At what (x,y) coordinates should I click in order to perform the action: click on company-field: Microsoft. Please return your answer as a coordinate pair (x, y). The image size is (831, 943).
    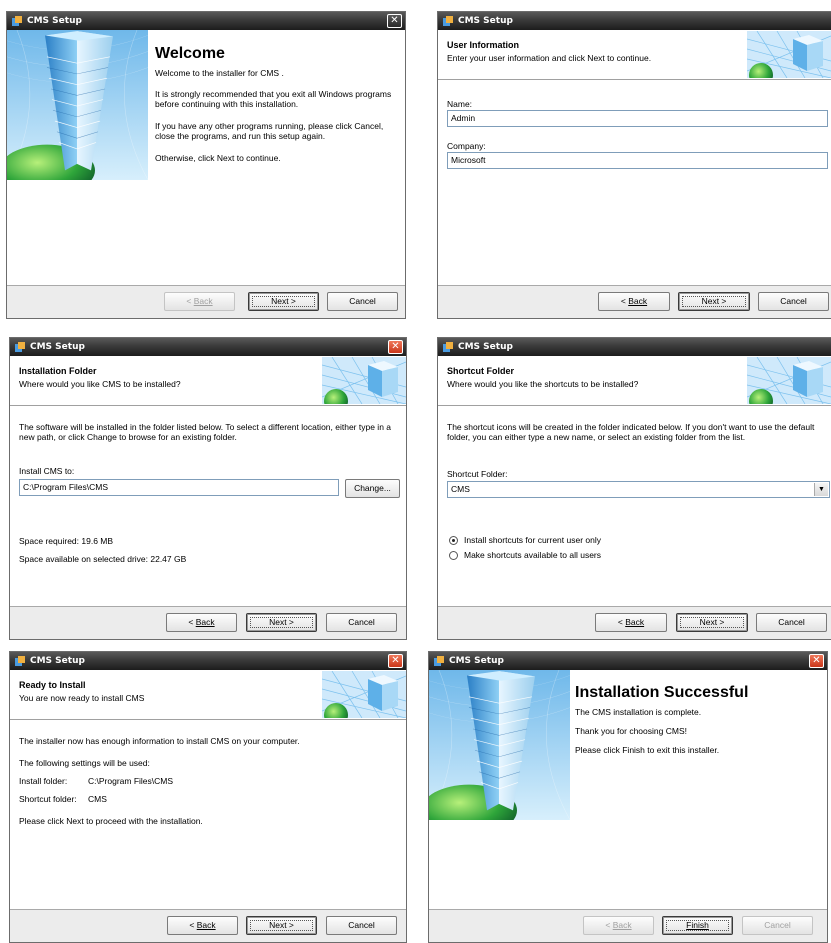
    Looking at the image, I should click on (637, 160).